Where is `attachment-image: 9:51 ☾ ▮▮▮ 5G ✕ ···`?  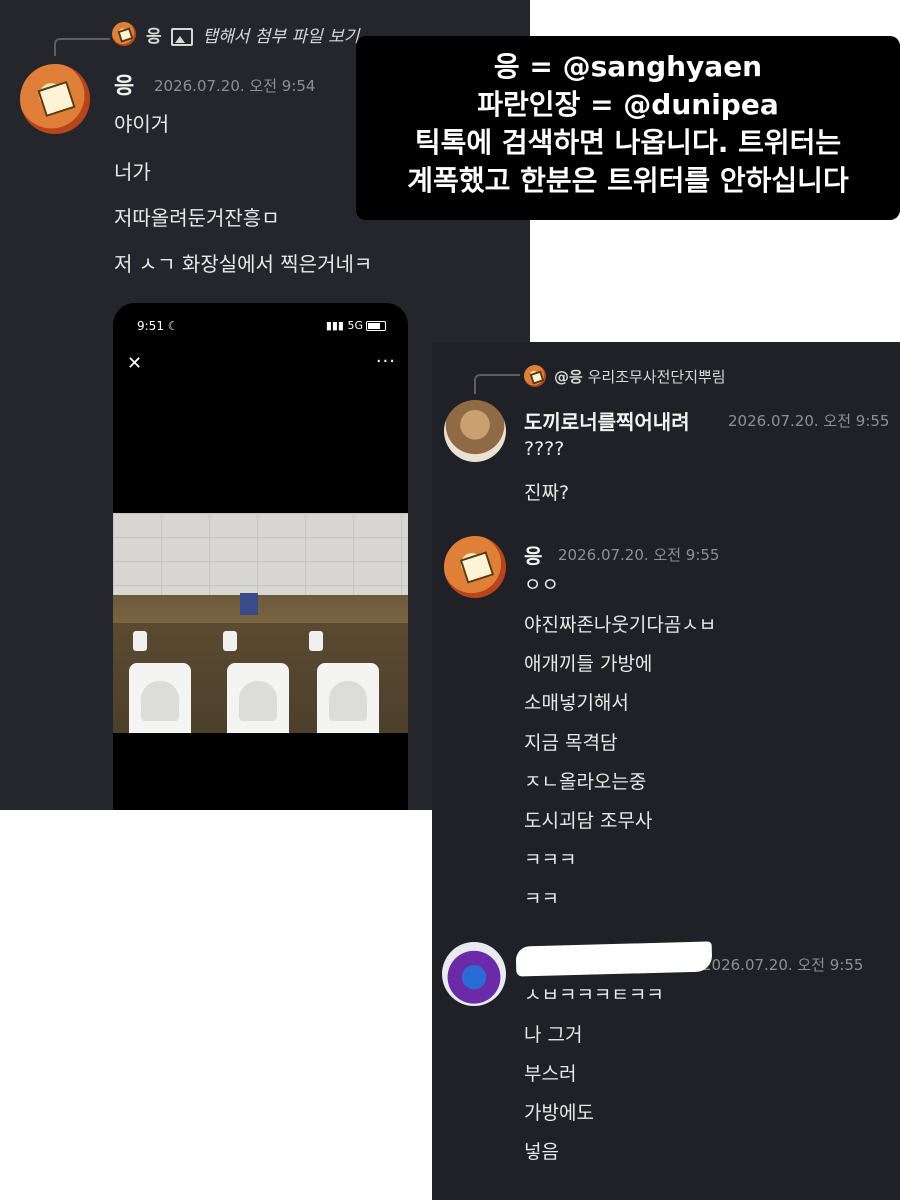
attachment-image: 9:51 ☾ ▮▮▮ 5G ✕ ··· is located at coordinates (260, 556).